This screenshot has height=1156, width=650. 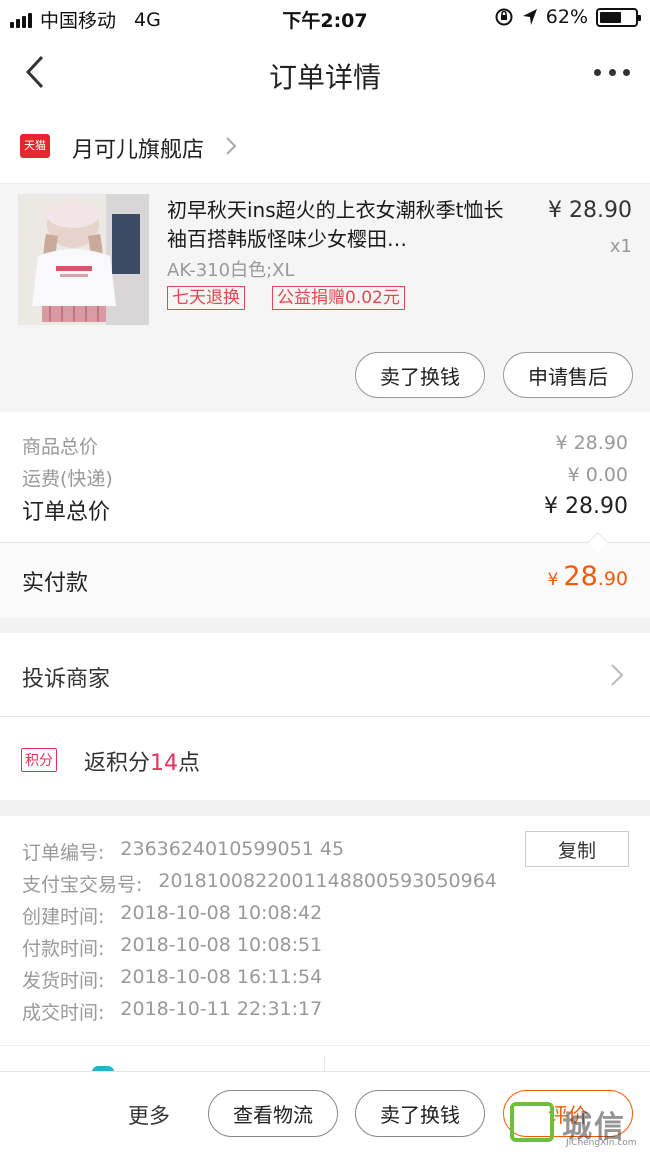 What do you see at coordinates (553, 580) in the screenshot?
I see `paid-currency: ¥` at bounding box center [553, 580].